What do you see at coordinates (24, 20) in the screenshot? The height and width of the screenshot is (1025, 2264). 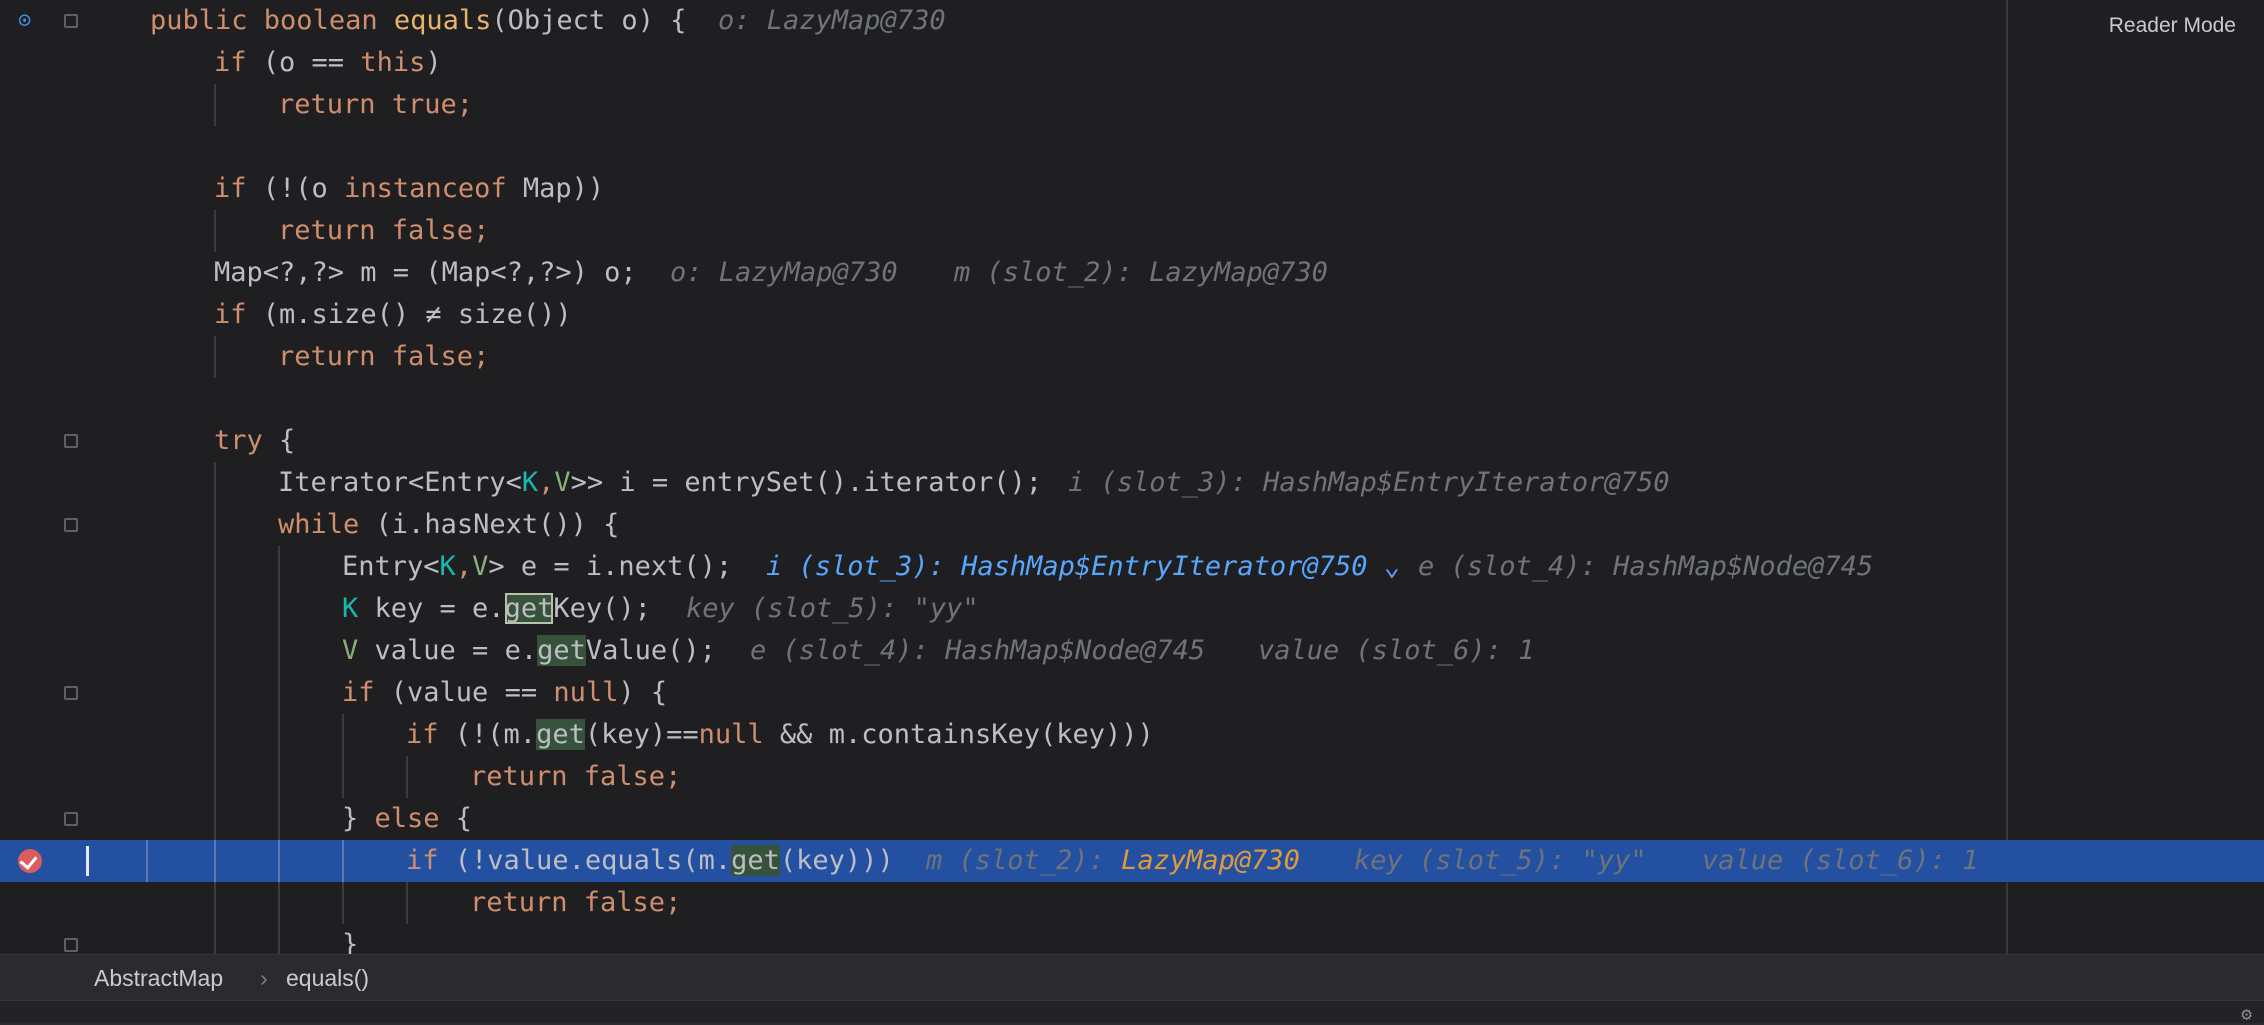 I see `debug-step-icon: ⊙` at bounding box center [24, 20].